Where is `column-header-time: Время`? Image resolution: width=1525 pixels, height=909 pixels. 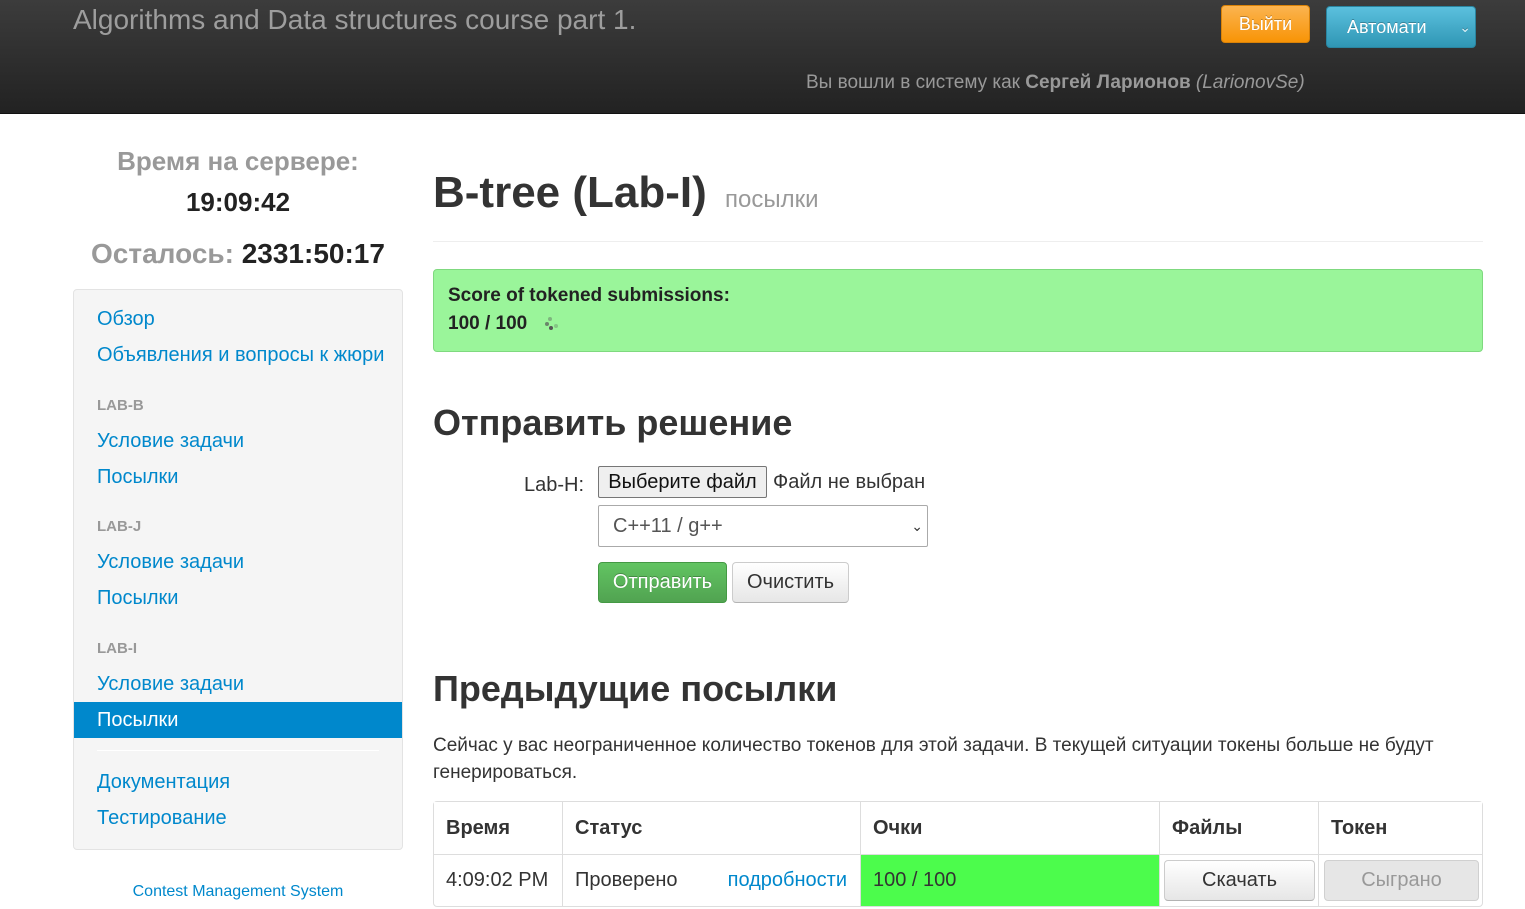
column-header-time: Время is located at coordinates (498, 828).